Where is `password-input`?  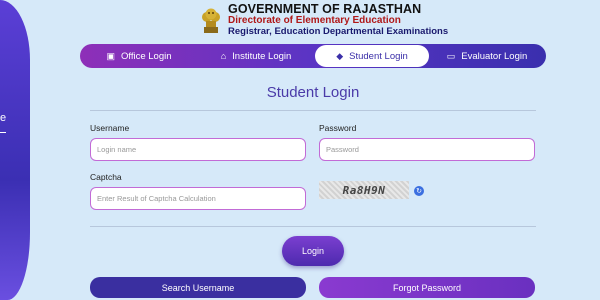 password-input is located at coordinates (427, 149).